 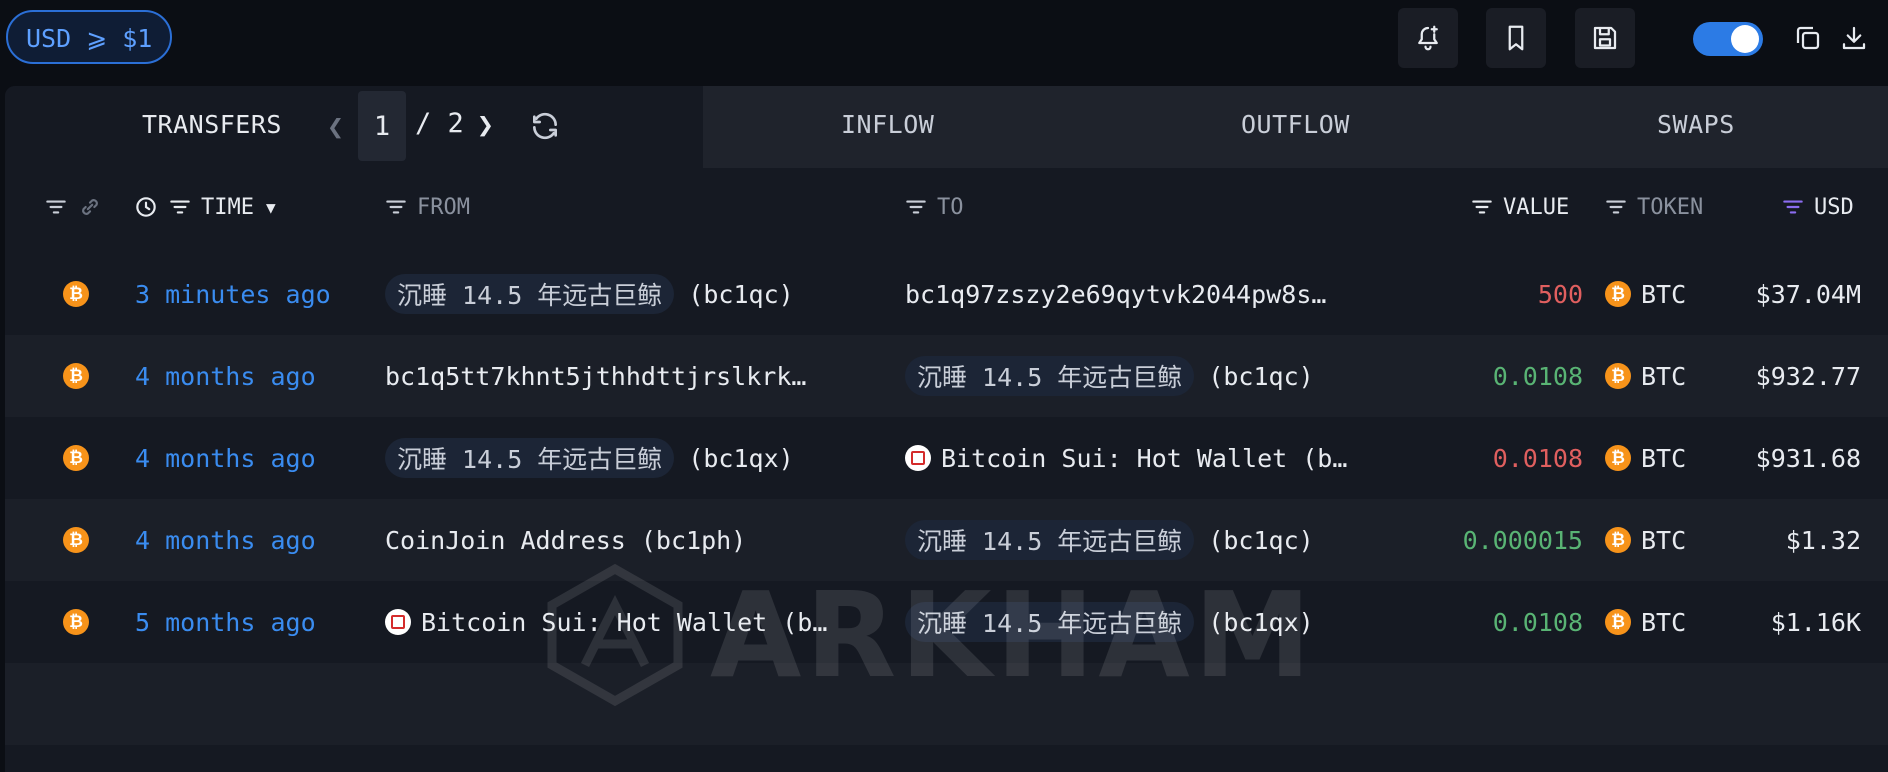 I want to click on tab-transfers-label: TRANSFERS, so click(x=212, y=124).